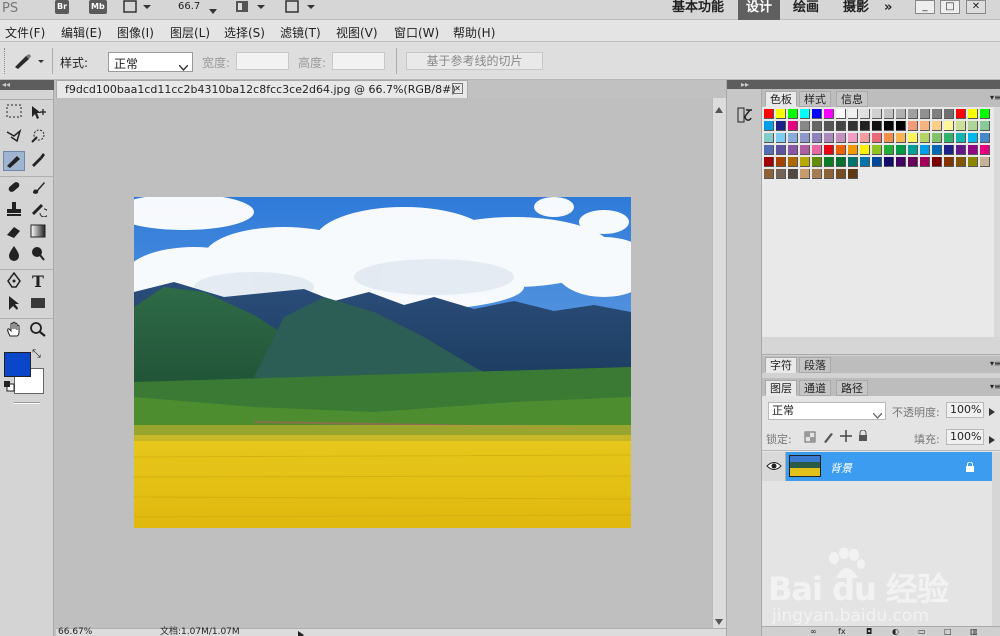 The height and width of the screenshot is (636, 1000). I want to click on scroll-down-icon, so click(719, 621).